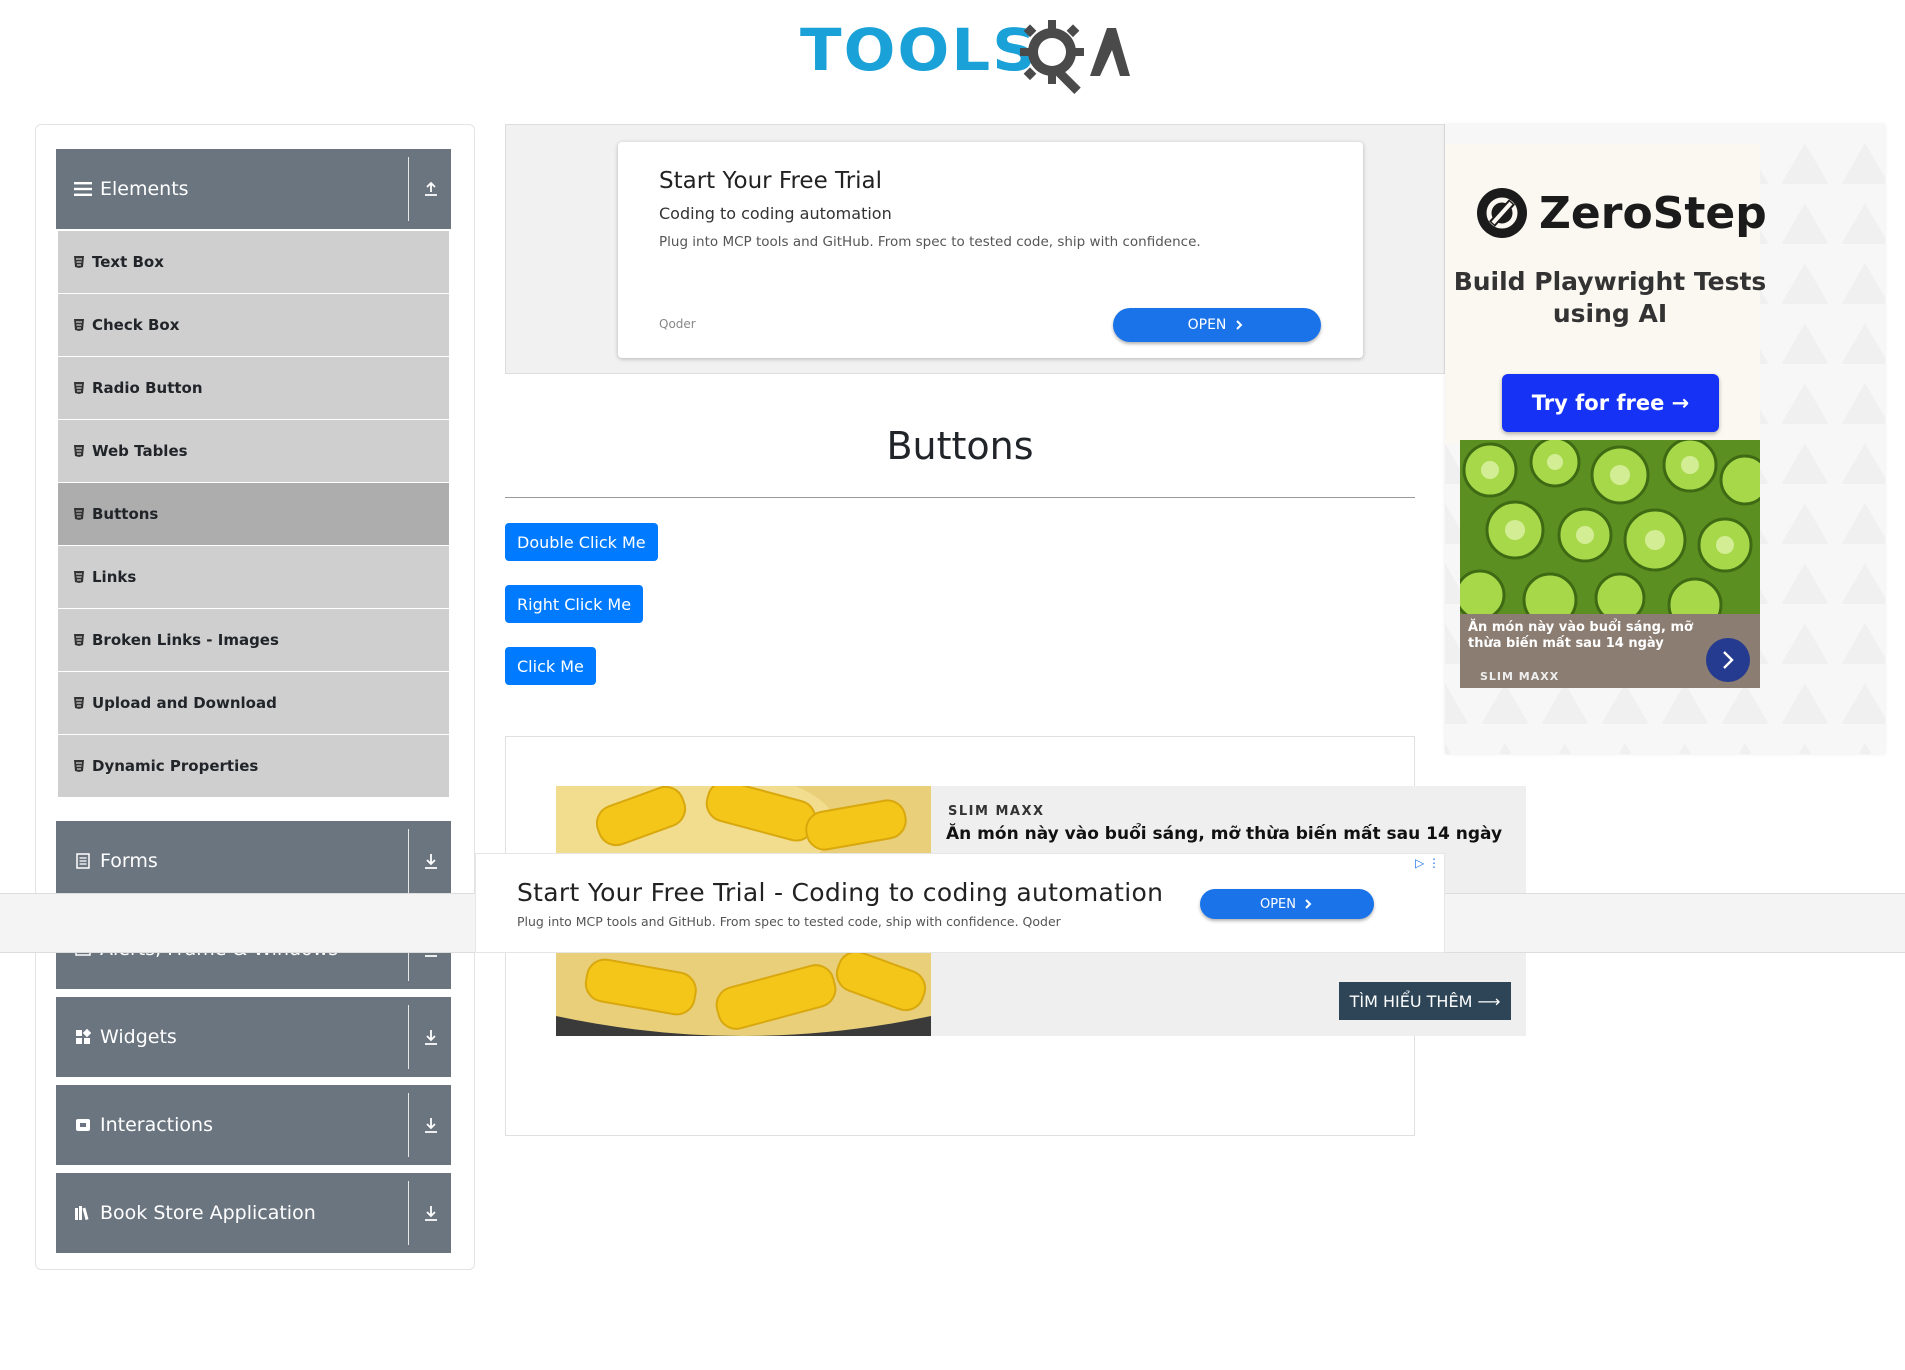 This screenshot has width=1905, height=1370. Describe the element at coordinates (1610, 297) in the screenshot. I see `zerostep-tagline: Build Playwright Tests using AI` at that location.